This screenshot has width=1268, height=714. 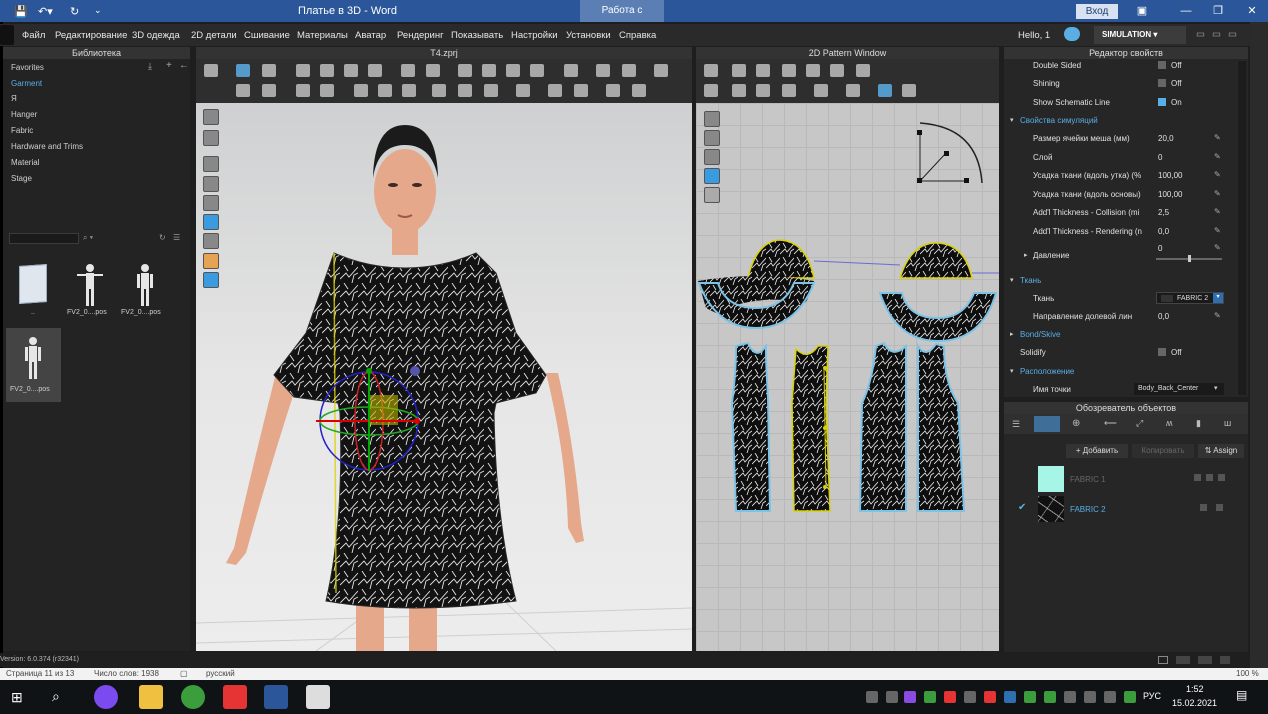 What do you see at coordinates (235, 697) in the screenshot?
I see `yandex-icon` at bounding box center [235, 697].